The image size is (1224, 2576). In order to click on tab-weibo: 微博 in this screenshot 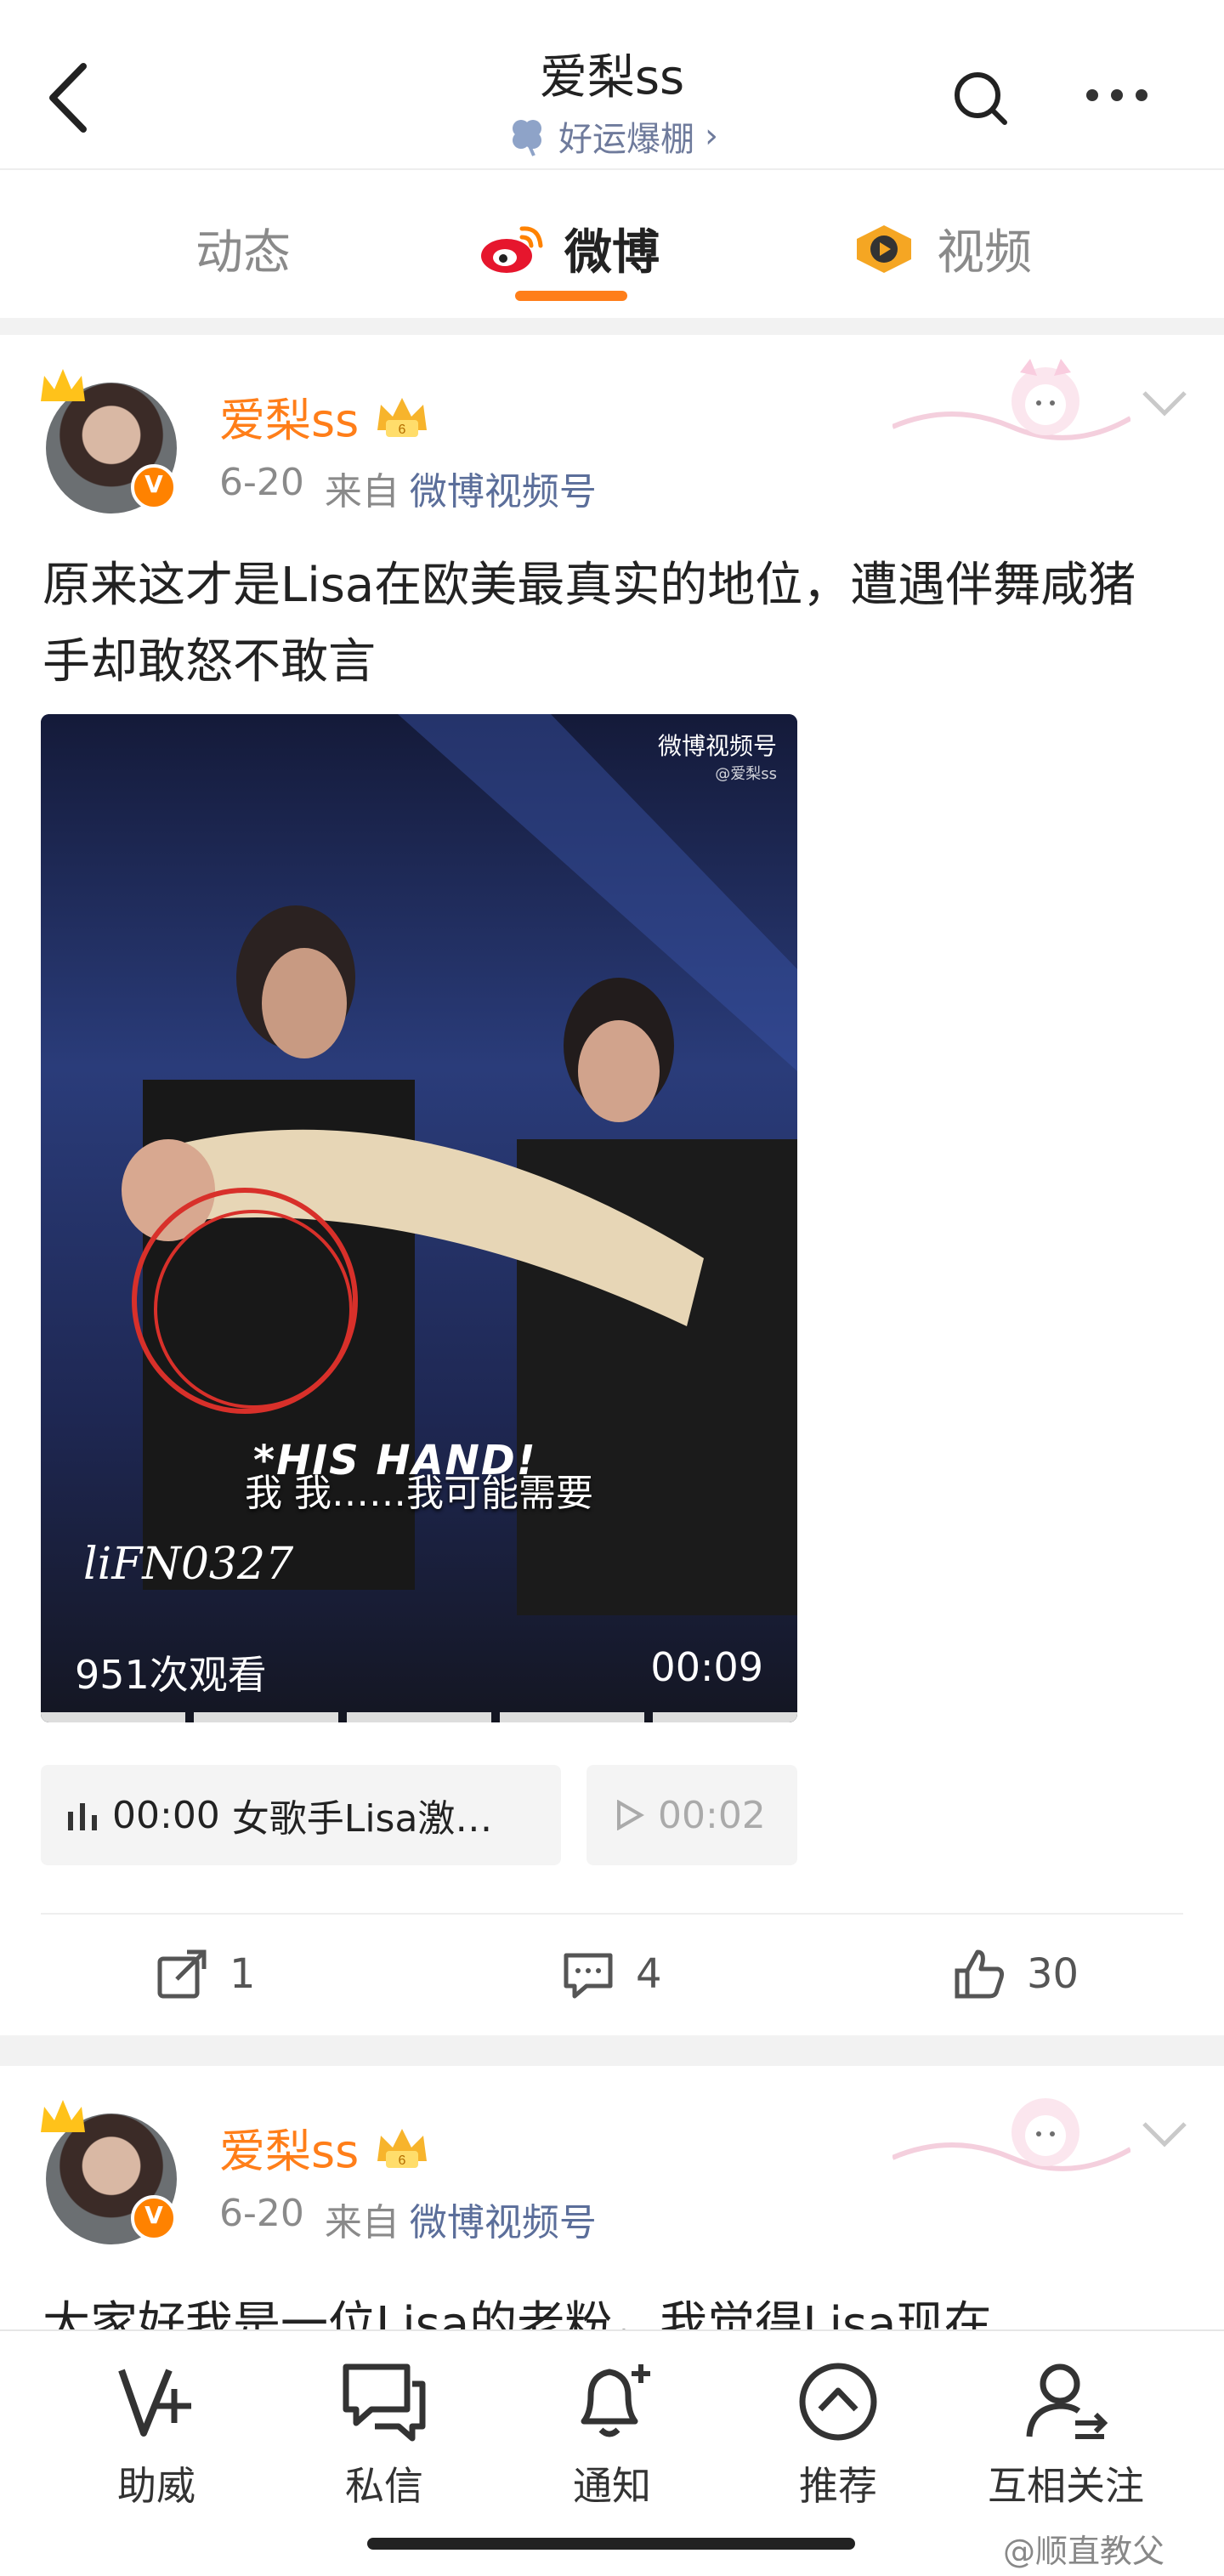, I will do `click(569, 249)`.